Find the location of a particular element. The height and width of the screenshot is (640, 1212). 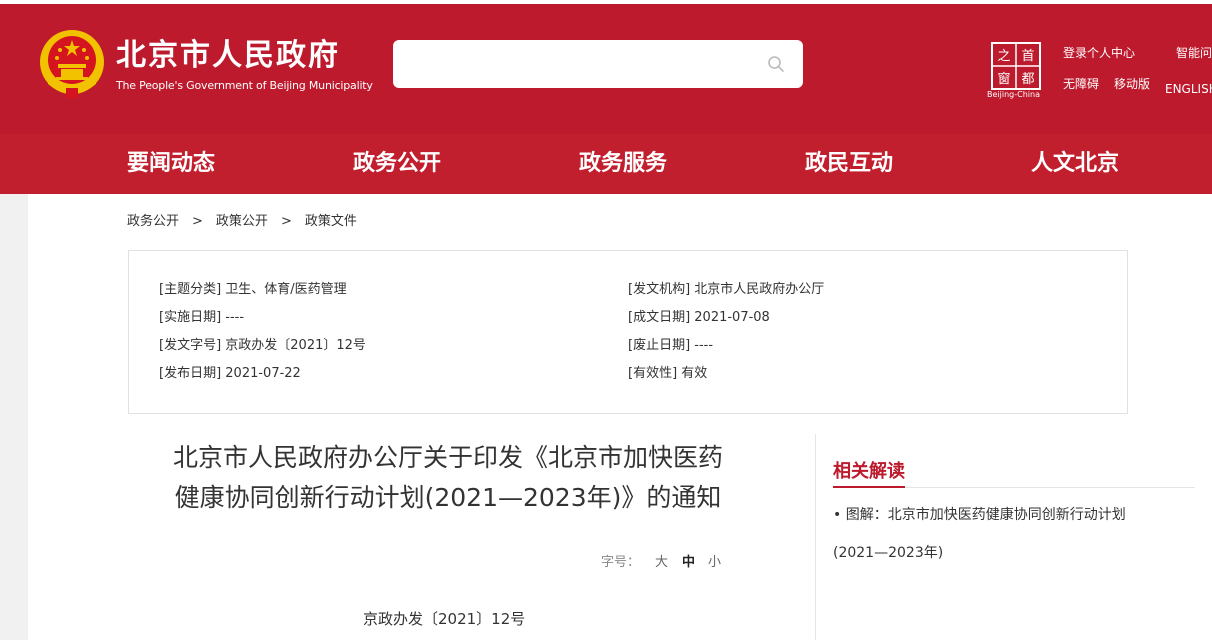

related-title: 相关解读 is located at coordinates (869, 471).